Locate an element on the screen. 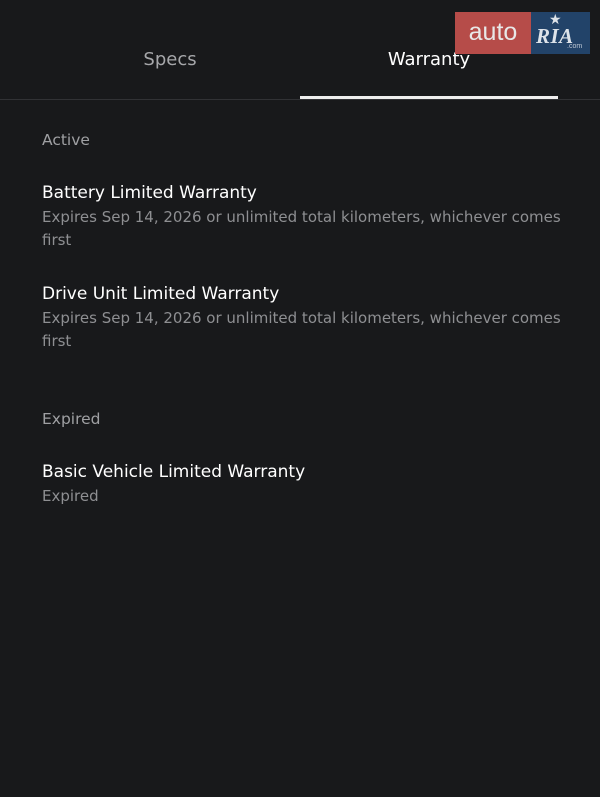  warranty-item-title: Basic Vehicle Limited Warranty is located at coordinates (174, 472).